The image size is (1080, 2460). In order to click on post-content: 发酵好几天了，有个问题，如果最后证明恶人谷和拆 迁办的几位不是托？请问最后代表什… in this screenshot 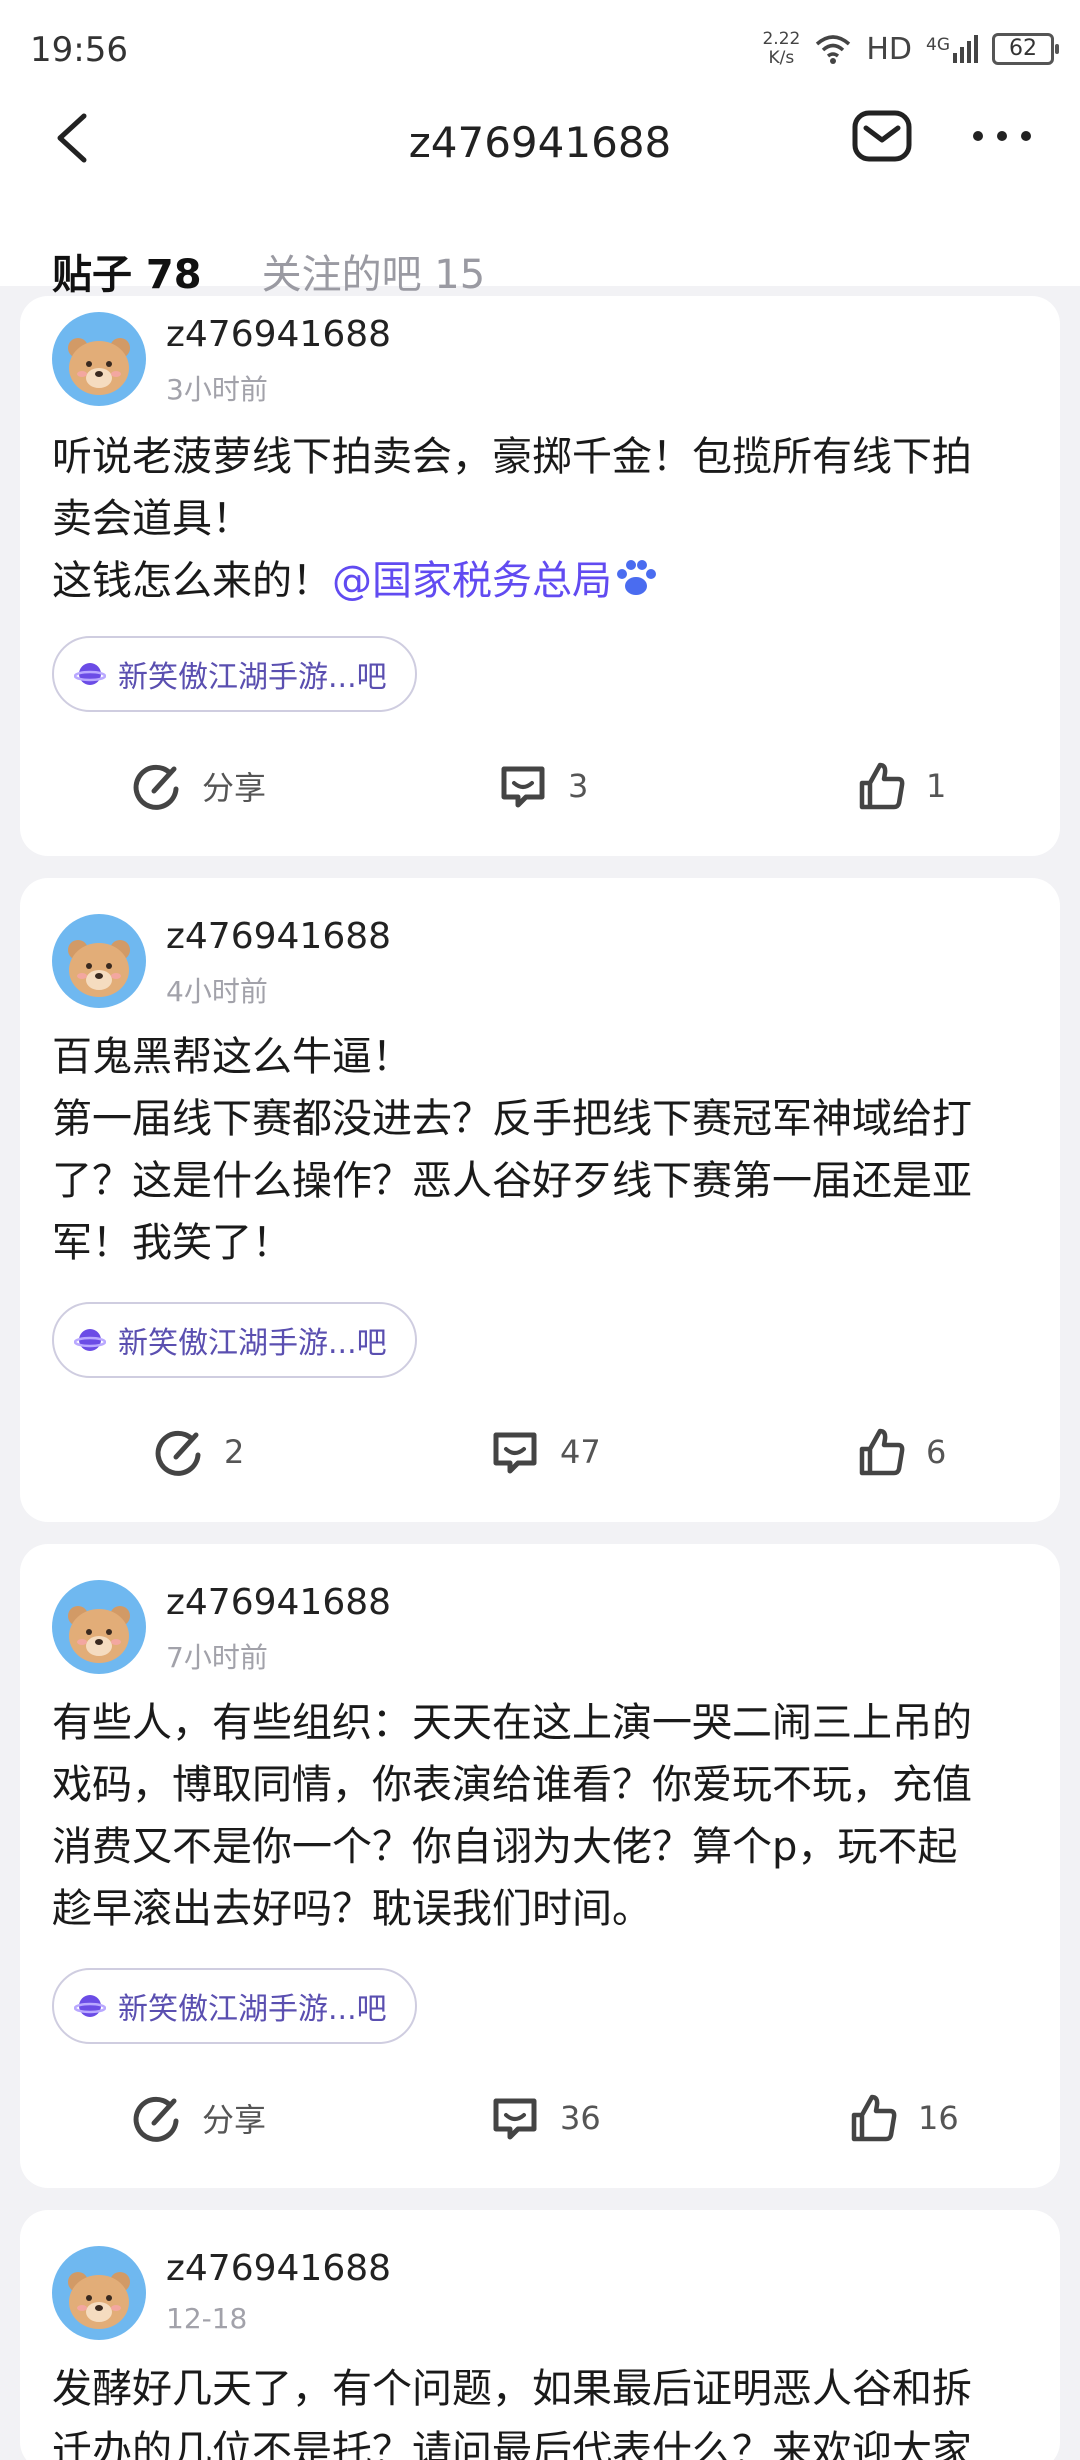, I will do `click(547, 2409)`.